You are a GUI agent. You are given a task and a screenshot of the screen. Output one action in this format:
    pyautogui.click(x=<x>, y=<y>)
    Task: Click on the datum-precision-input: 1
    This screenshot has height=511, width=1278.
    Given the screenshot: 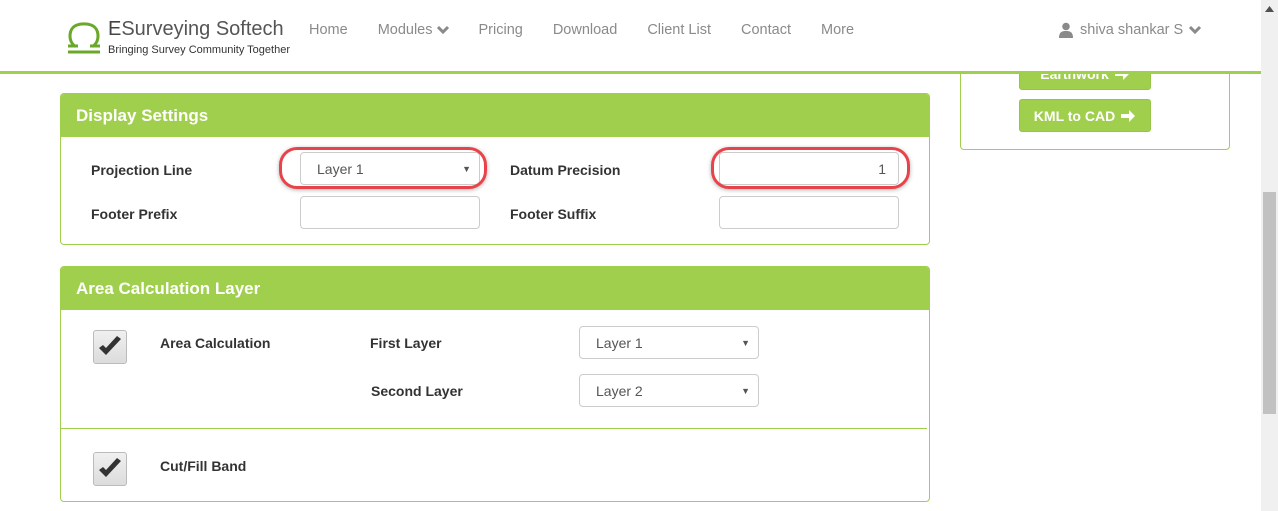 What is the action you would take?
    pyautogui.click(x=809, y=168)
    